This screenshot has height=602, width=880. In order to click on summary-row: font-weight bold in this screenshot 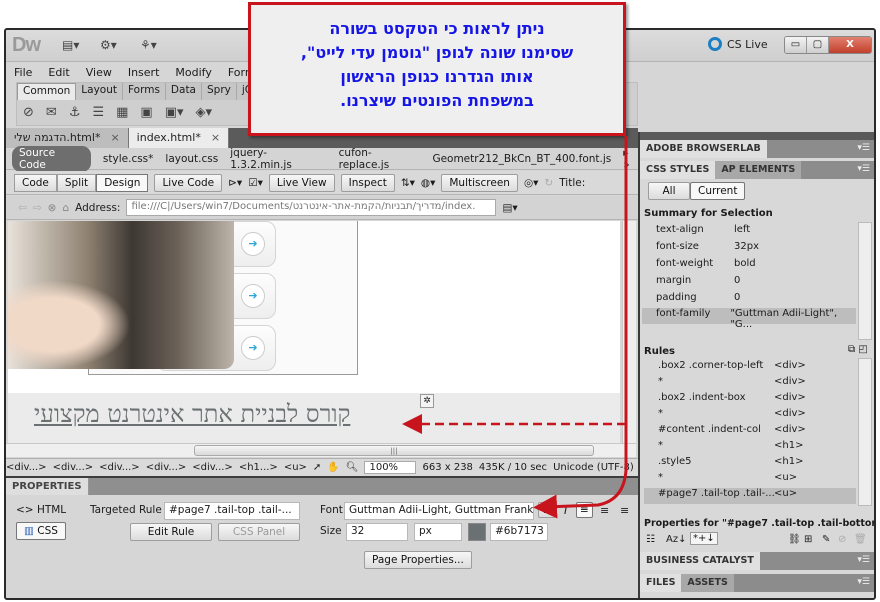, I will do `click(756, 266)`.